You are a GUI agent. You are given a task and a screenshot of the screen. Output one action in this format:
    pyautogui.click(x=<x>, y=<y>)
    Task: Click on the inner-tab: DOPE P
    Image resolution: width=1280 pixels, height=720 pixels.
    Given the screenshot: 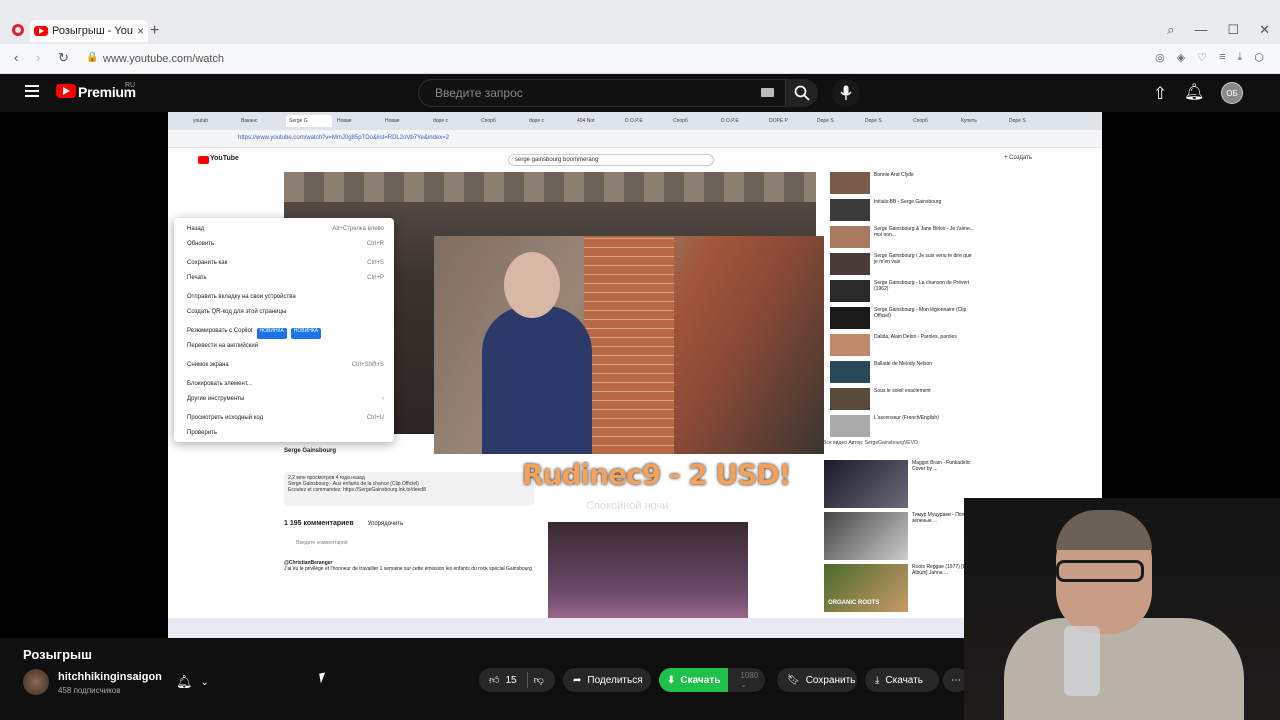 What is the action you would take?
    pyautogui.click(x=778, y=121)
    